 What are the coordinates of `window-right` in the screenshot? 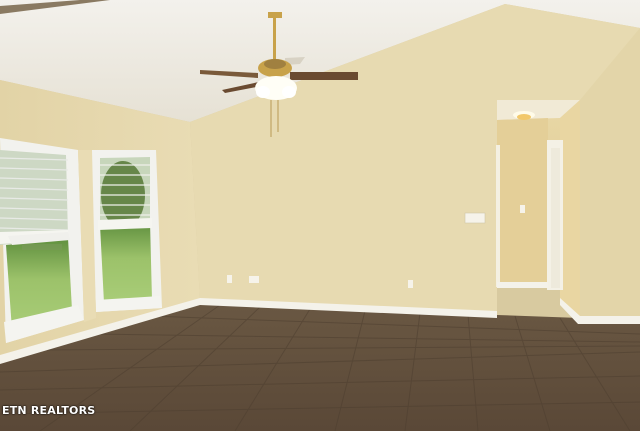 It's located at (126, 231).